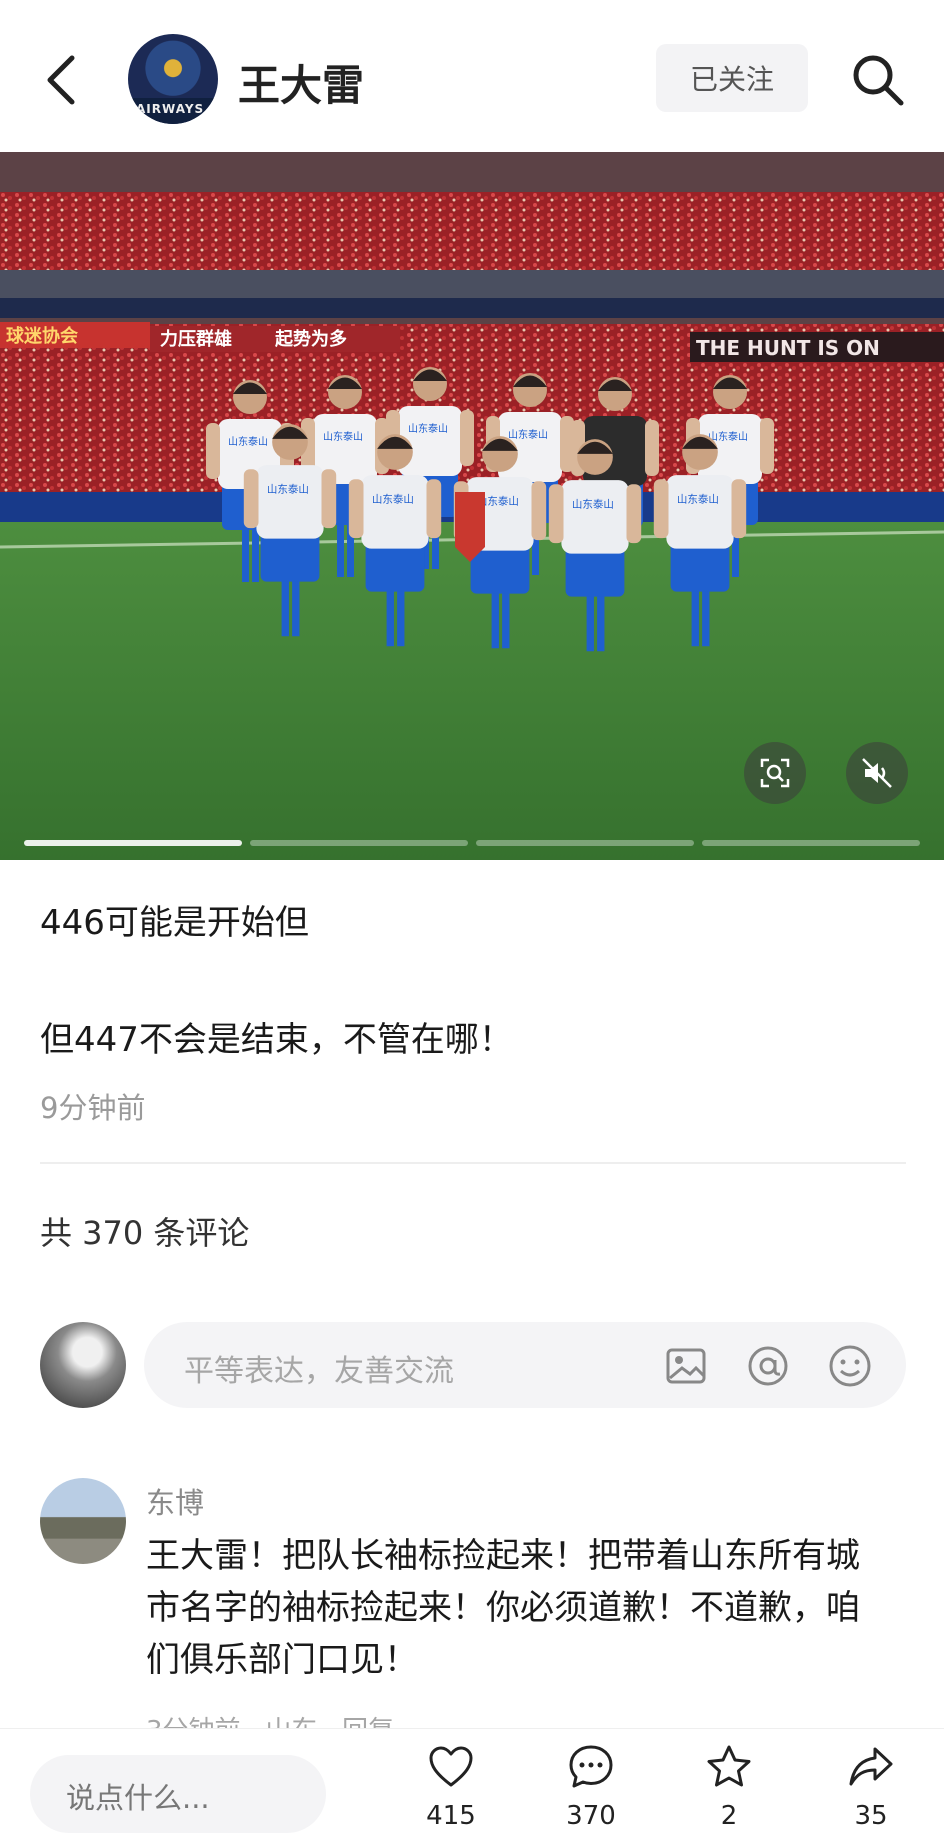 The width and height of the screenshot is (944, 1845). Describe the element at coordinates (850, 1366) in the screenshot. I see `emoji-icon` at that location.